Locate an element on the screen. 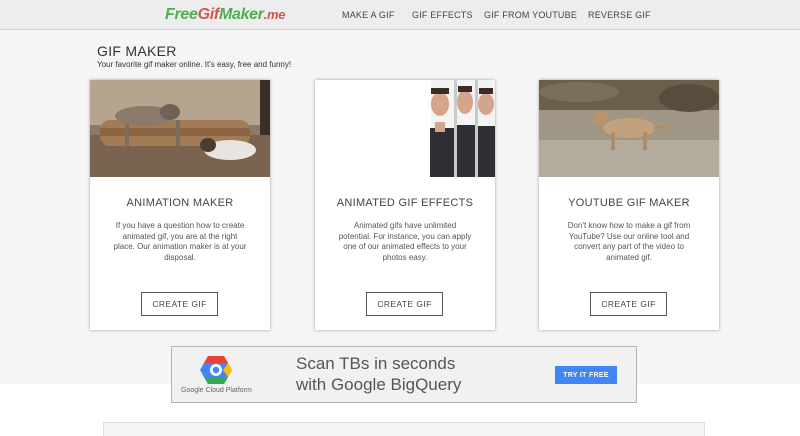  card-title: YOUTUBE GIF MAKER is located at coordinates (629, 203).